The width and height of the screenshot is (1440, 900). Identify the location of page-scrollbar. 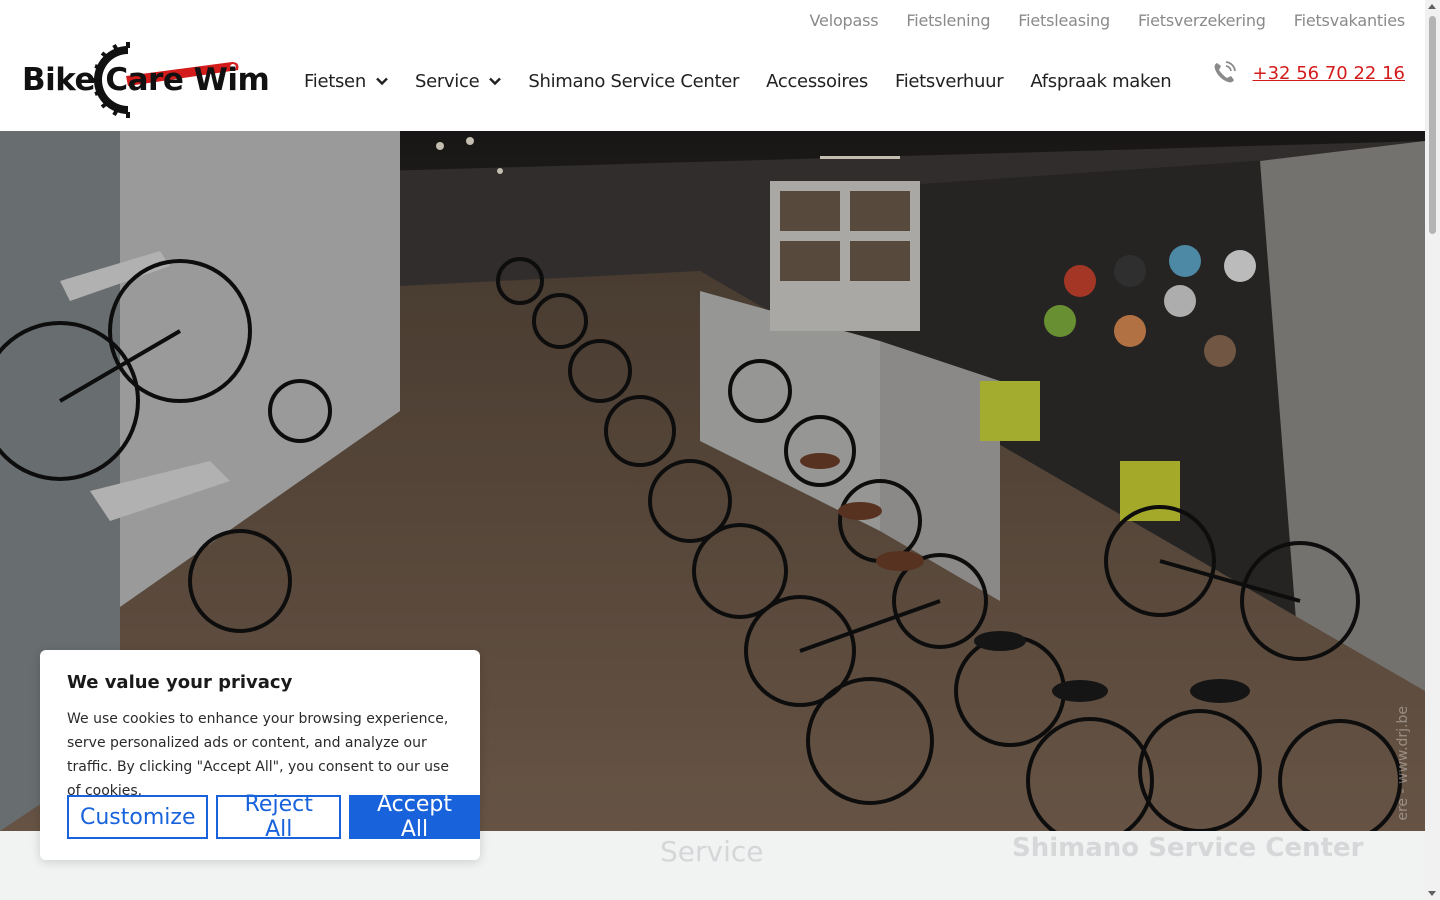
(1432, 450).